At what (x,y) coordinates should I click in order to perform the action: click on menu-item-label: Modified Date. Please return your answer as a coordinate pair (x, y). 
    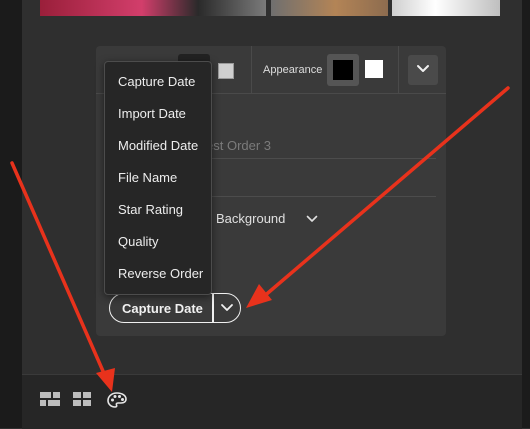
    Looking at the image, I should click on (158, 145).